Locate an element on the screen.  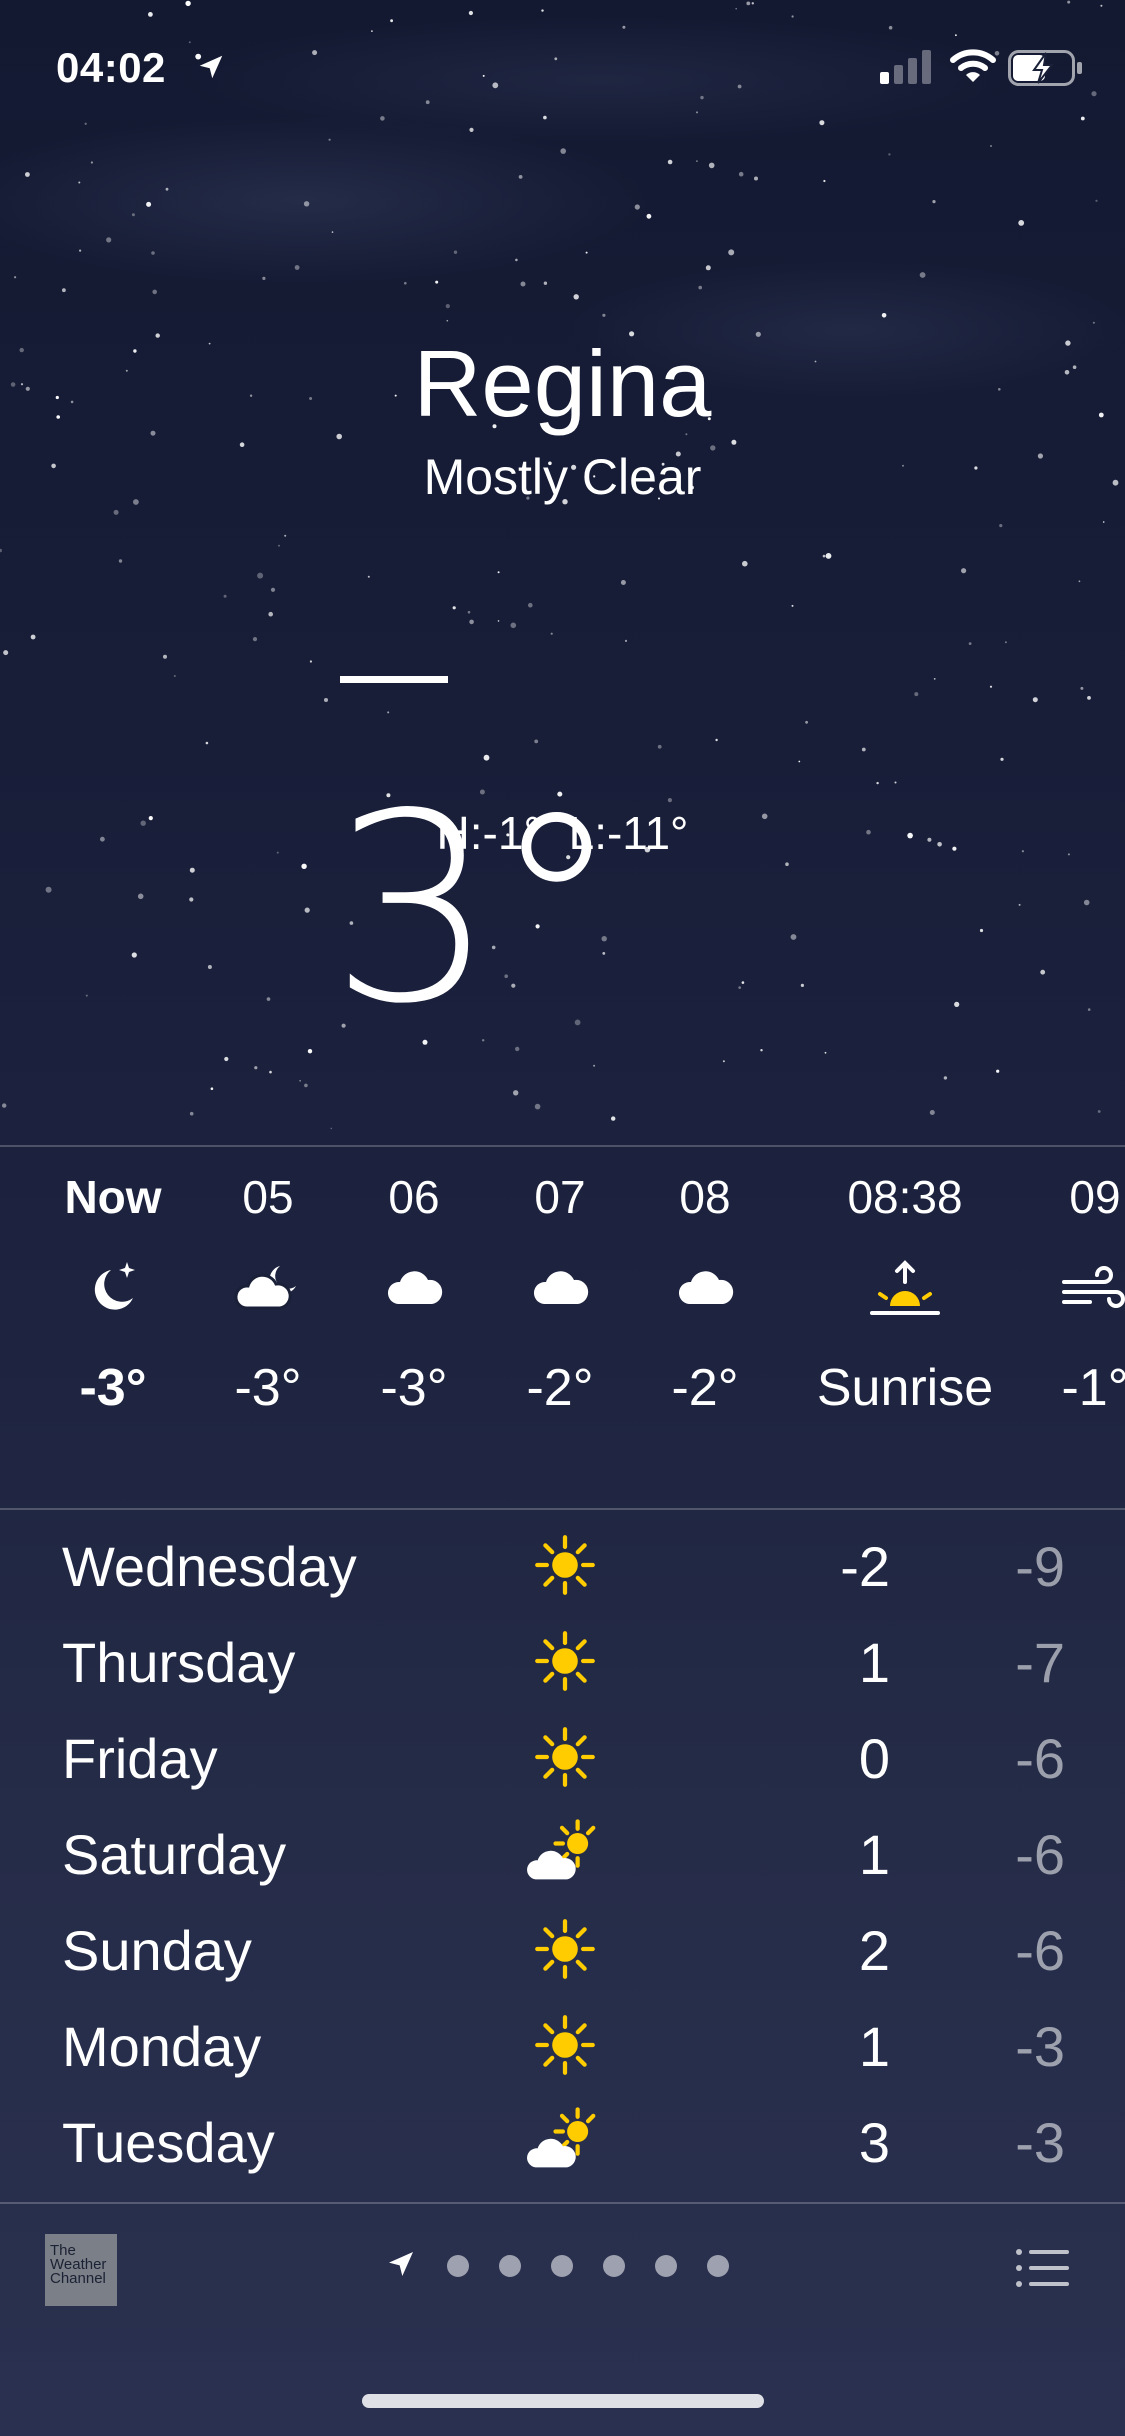
weather-channel-logo: The Weather Channel is located at coordinates (81, 2270).